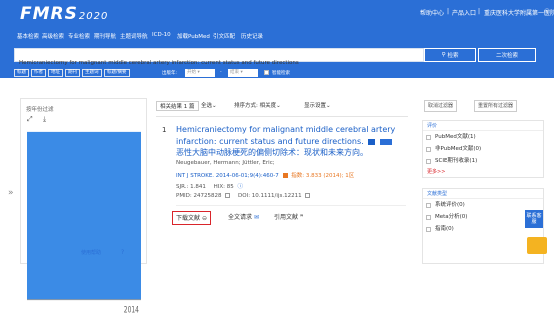  I want to click on filter-tag-title-abstract: 标题/摘要, so click(117, 73).